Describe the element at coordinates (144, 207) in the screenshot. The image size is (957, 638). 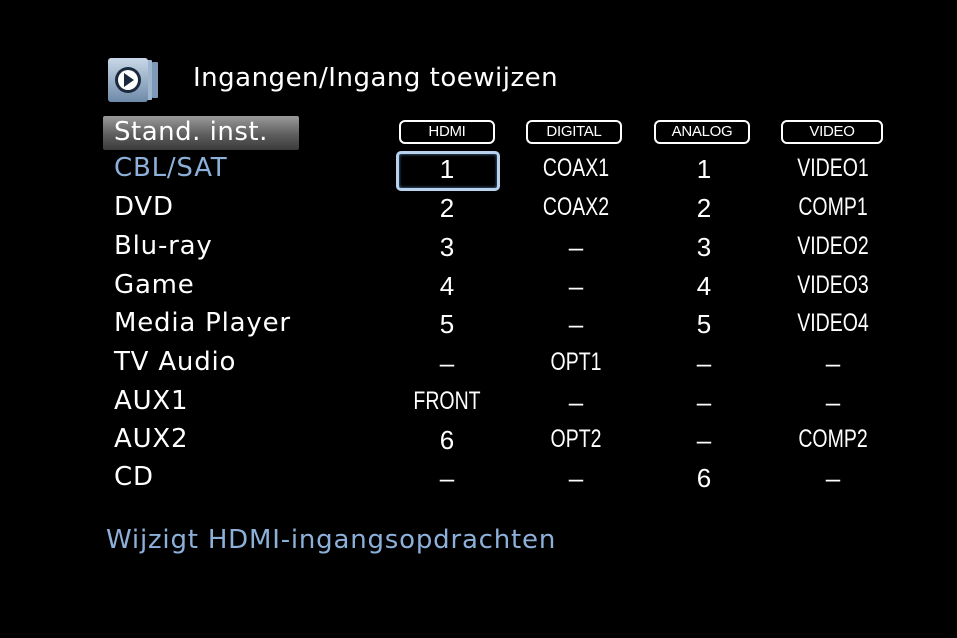
I see `row-label-dvd: DVD` at that location.